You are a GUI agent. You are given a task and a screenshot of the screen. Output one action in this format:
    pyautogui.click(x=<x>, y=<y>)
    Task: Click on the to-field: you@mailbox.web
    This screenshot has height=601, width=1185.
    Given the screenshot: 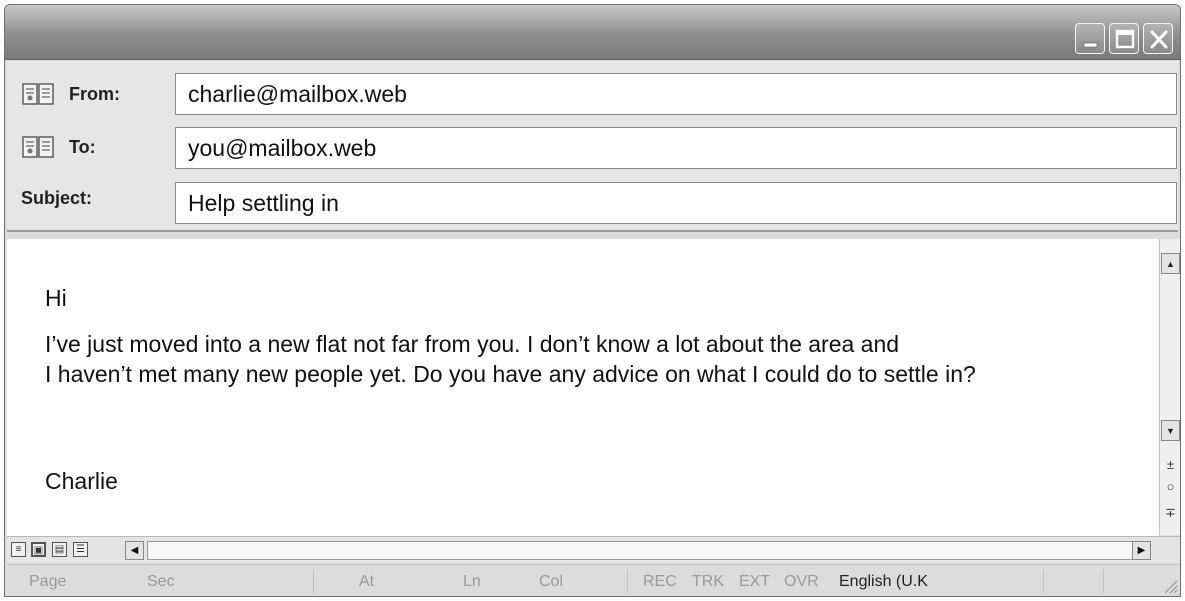 What is the action you would take?
    pyautogui.click(x=676, y=148)
    